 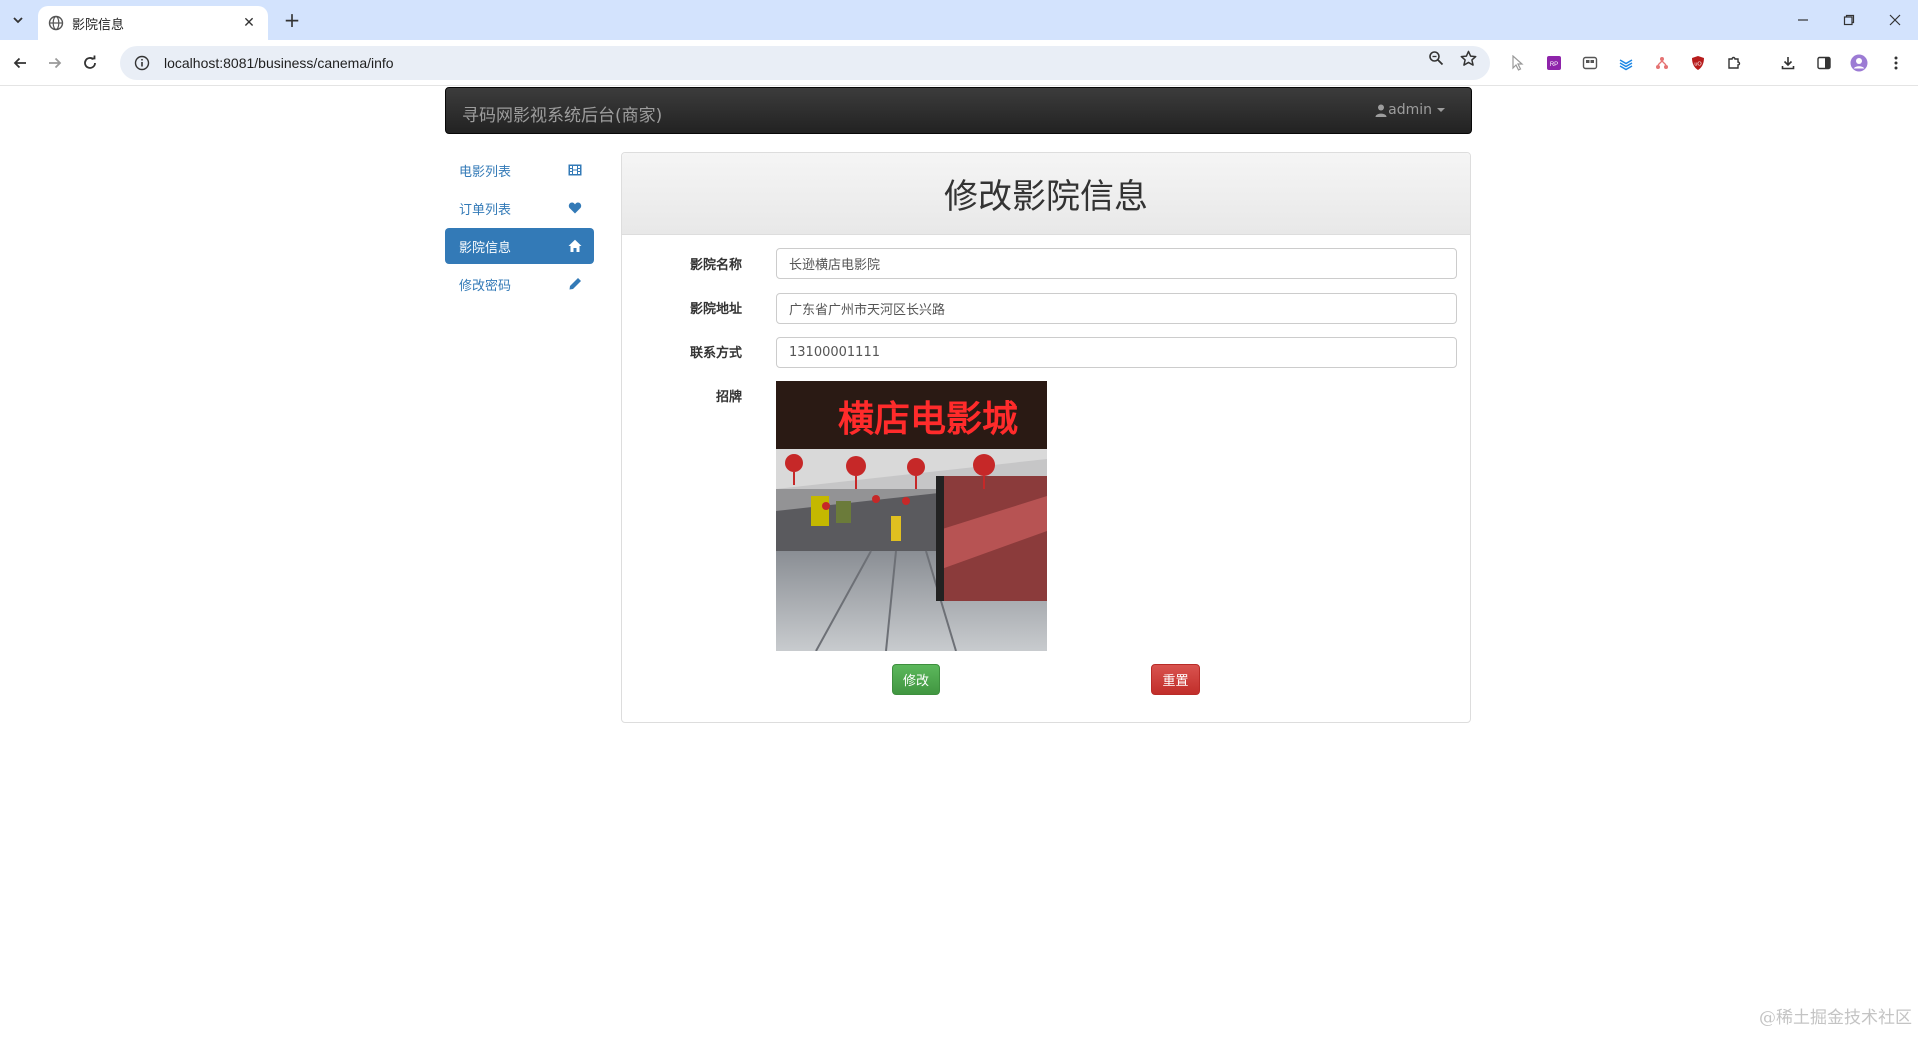 I want to click on pencil-icon, so click(x=575, y=284).